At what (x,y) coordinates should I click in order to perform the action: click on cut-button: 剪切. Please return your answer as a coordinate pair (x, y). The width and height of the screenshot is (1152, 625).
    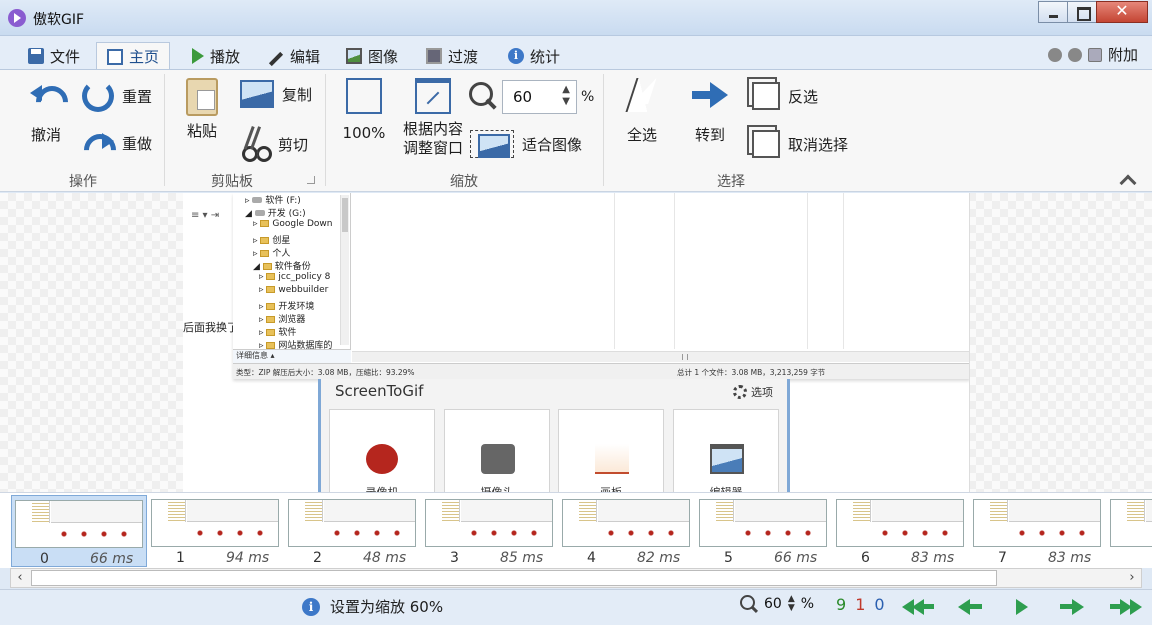
    Looking at the image, I should click on (274, 144).